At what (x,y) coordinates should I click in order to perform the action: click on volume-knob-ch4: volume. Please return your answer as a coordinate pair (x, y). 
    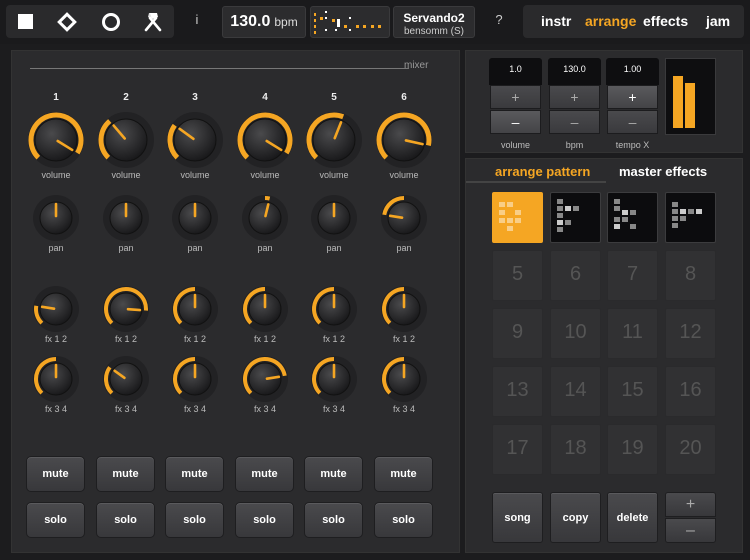
    Looking at the image, I should click on (265, 147).